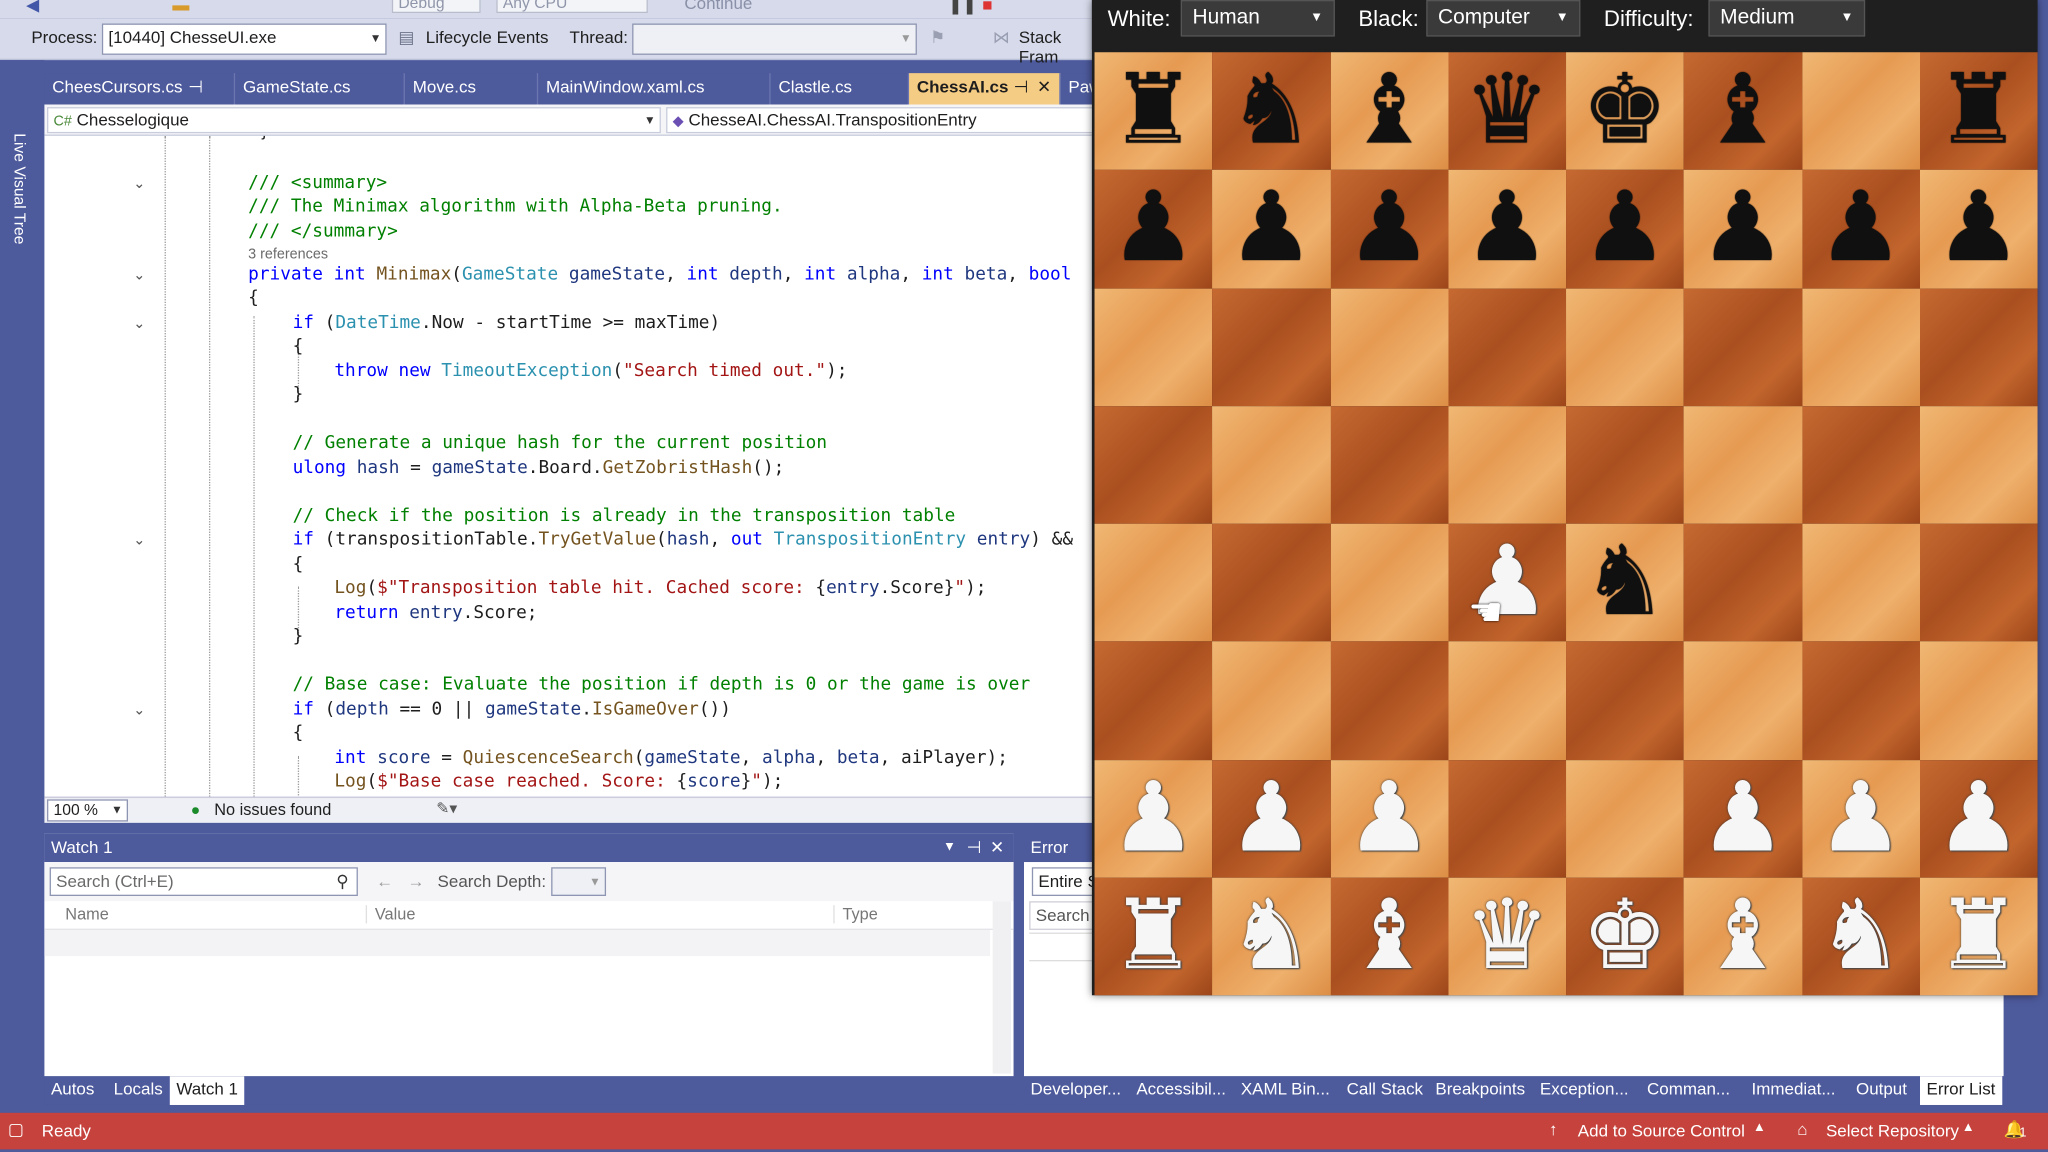  Describe the element at coordinates (985, 89) in the screenshot. I see `tab-chessai: ChessAI.cs ⊣ ✕` at that location.